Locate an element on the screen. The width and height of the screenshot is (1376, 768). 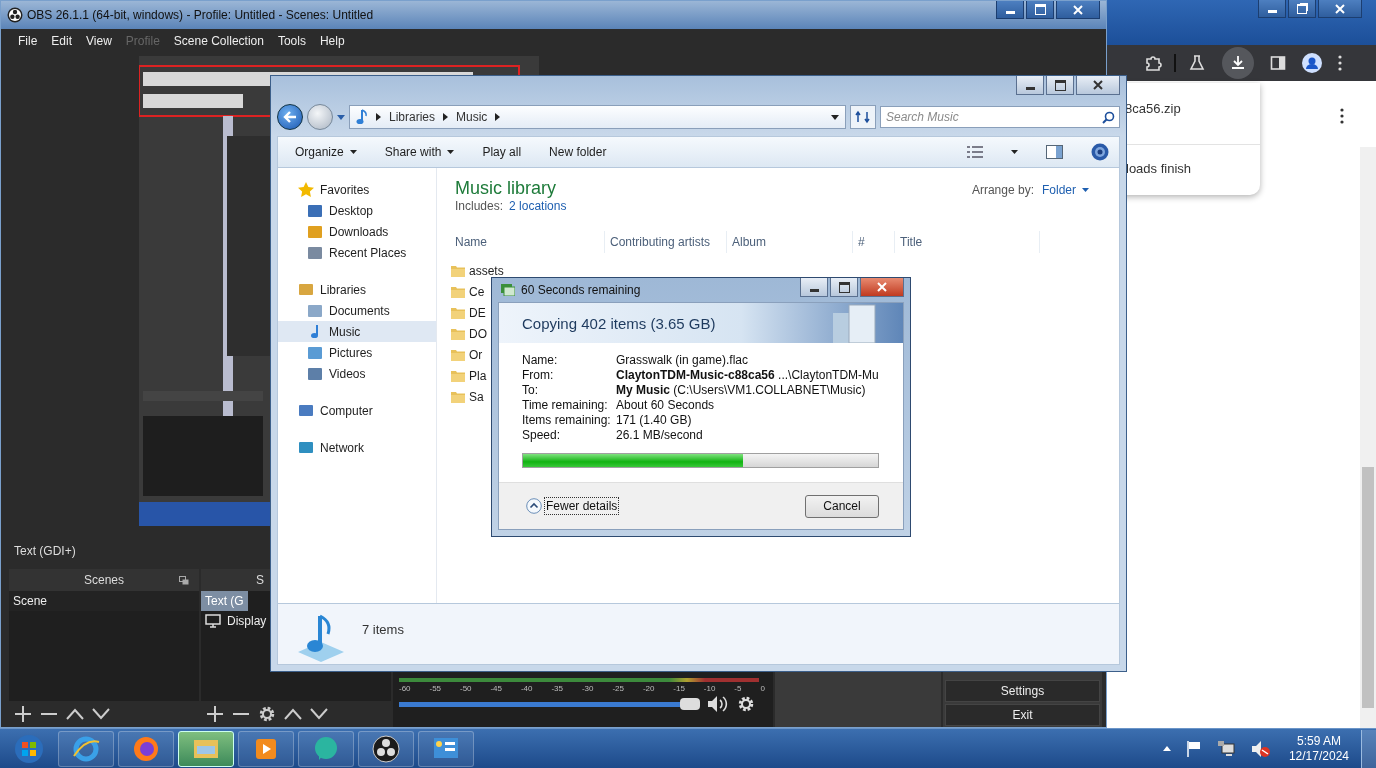
detail-value: 26.1 MB/second is located at coordinates (659, 435).